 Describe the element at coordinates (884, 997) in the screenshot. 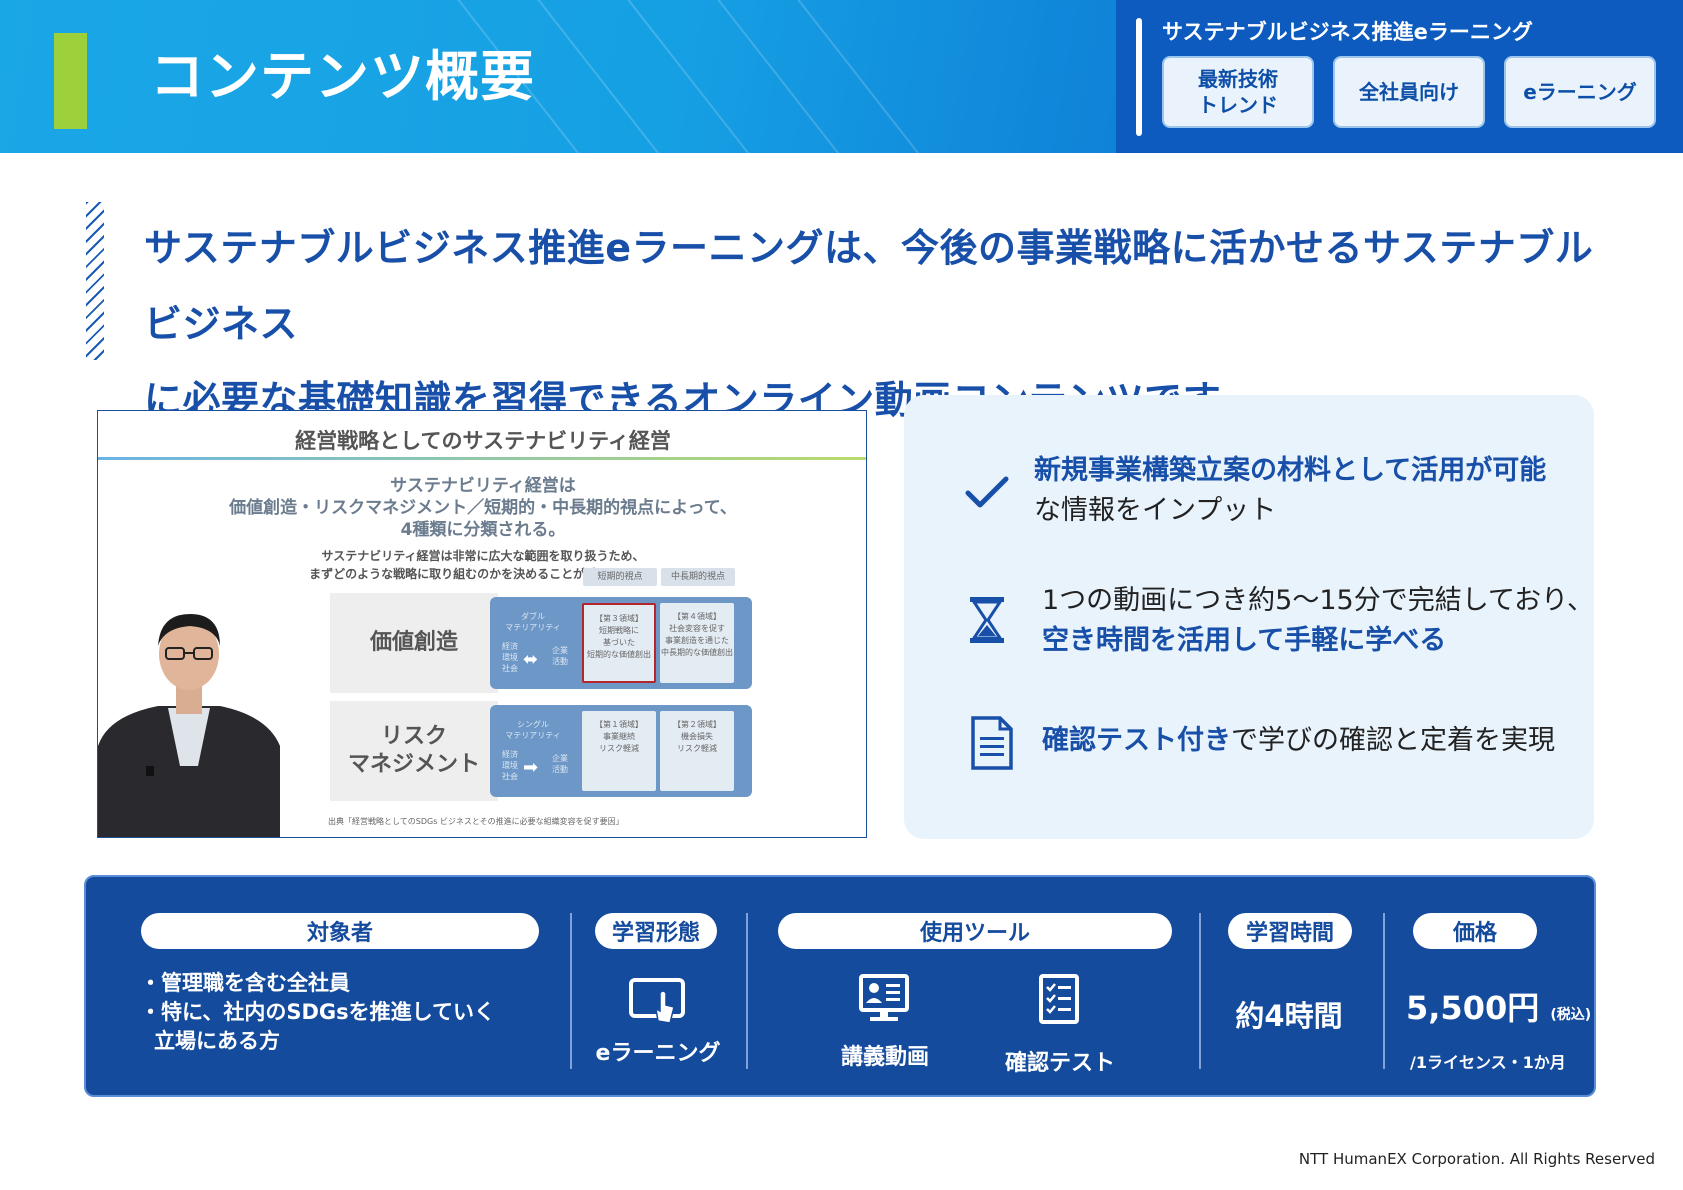

I see `lecture-video-icon` at that location.